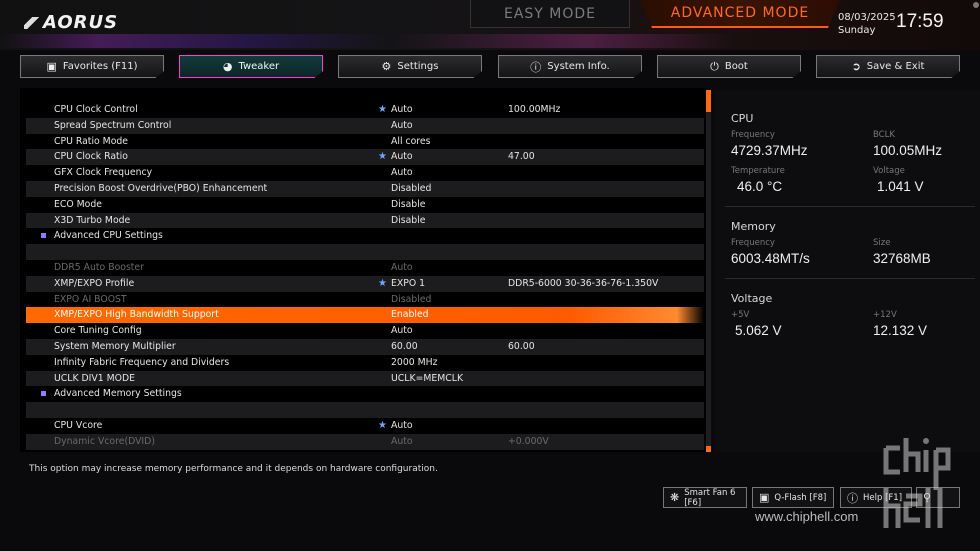  I want to click on aorus-wing-icon, so click(32, 23).